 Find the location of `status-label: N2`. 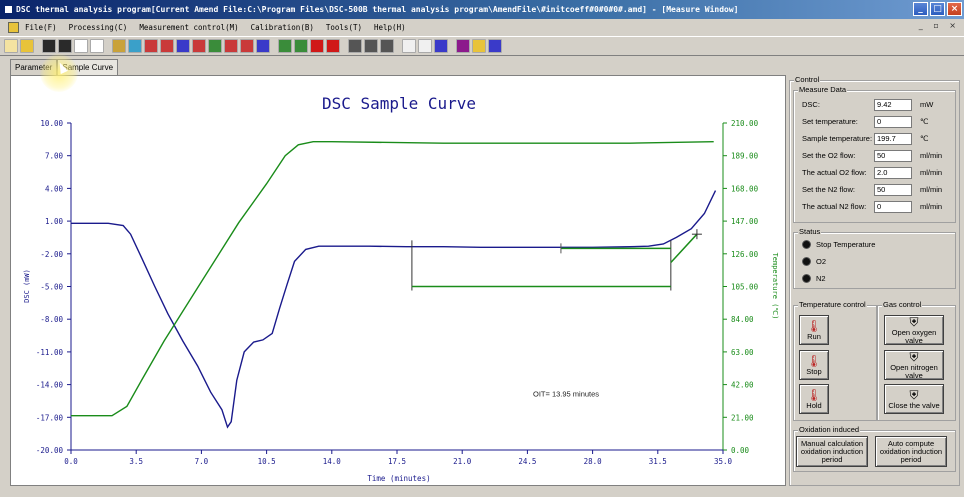

status-label: N2 is located at coordinates (821, 278).